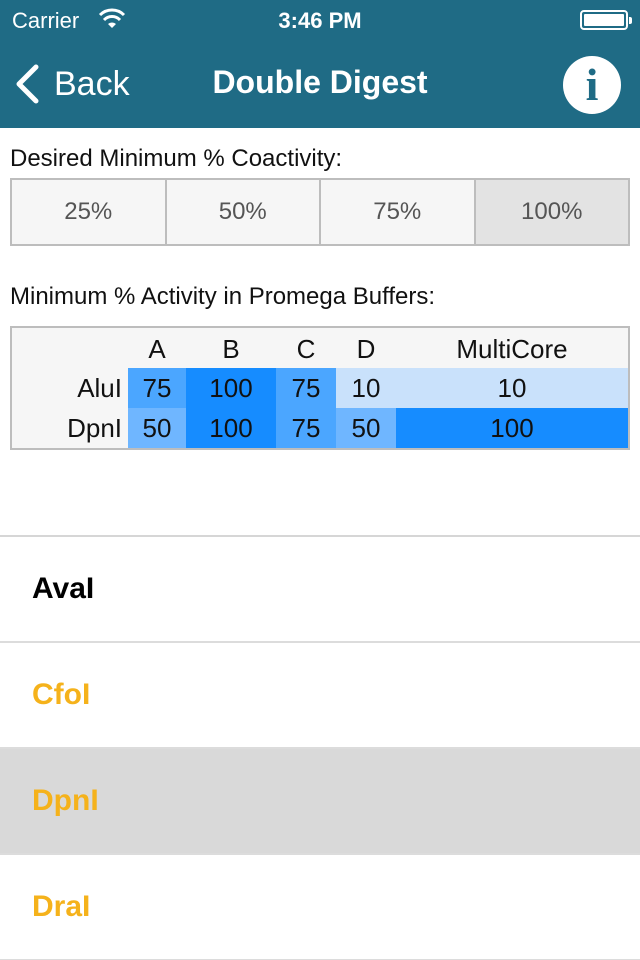 The width and height of the screenshot is (640, 960). I want to click on coactivity-label: Desired Minimum % Coactivity:, so click(176, 158).